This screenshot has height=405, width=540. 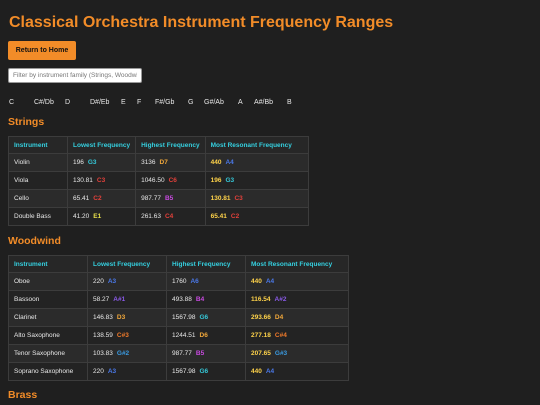 What do you see at coordinates (261, 353) in the screenshot?
I see `frequency-value: 207.65` at bounding box center [261, 353].